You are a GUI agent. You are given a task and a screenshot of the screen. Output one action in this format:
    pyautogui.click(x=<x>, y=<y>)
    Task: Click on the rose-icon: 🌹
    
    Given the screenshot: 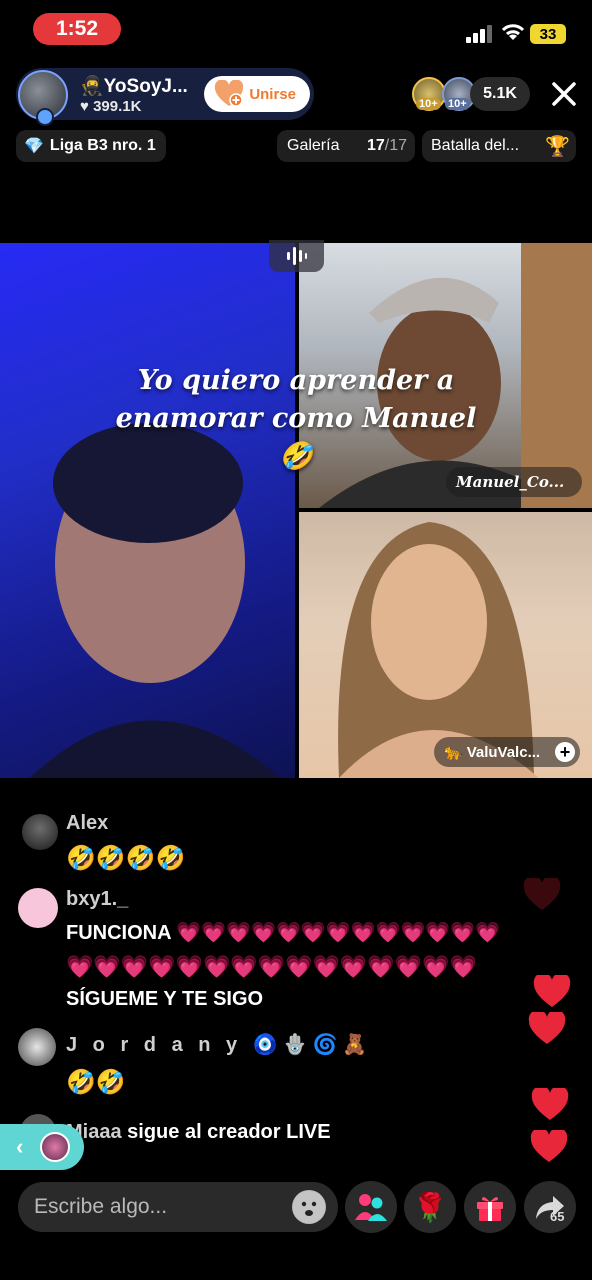 What is the action you would take?
    pyautogui.click(x=430, y=1207)
    